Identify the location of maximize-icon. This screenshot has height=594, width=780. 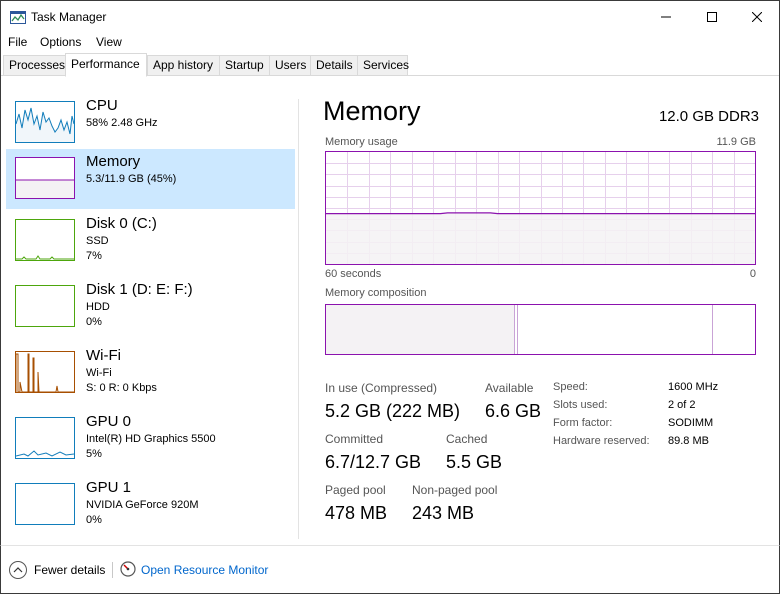
(712, 17).